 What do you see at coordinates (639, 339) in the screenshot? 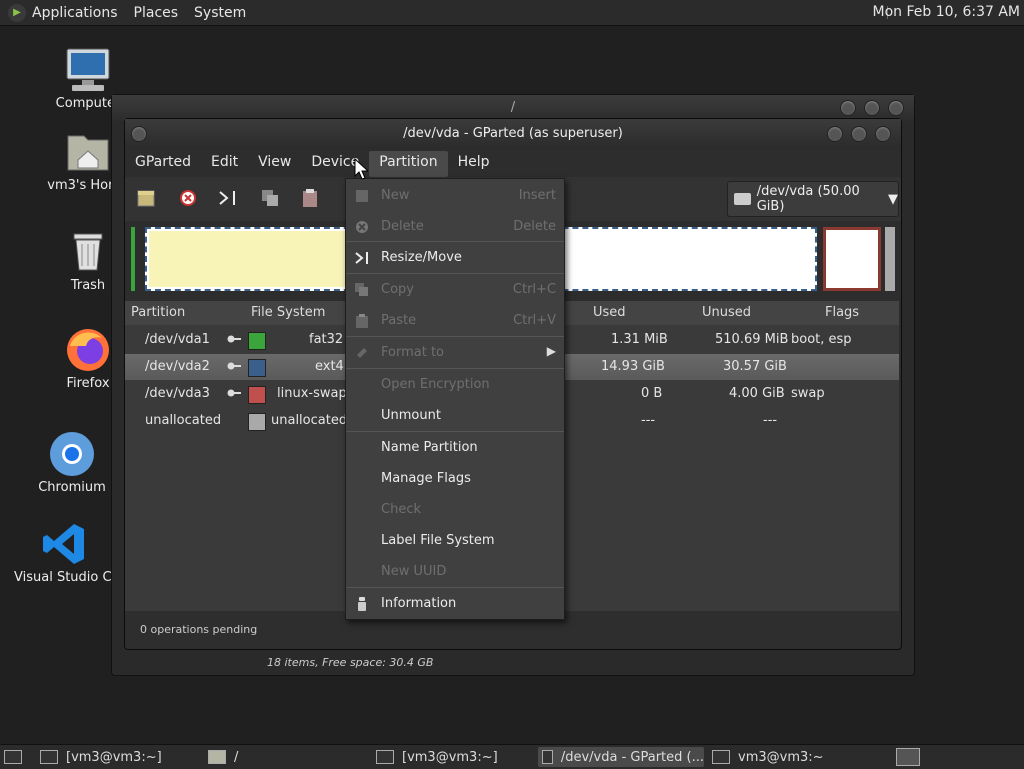
I see `used: 1.31 MiB` at bounding box center [639, 339].